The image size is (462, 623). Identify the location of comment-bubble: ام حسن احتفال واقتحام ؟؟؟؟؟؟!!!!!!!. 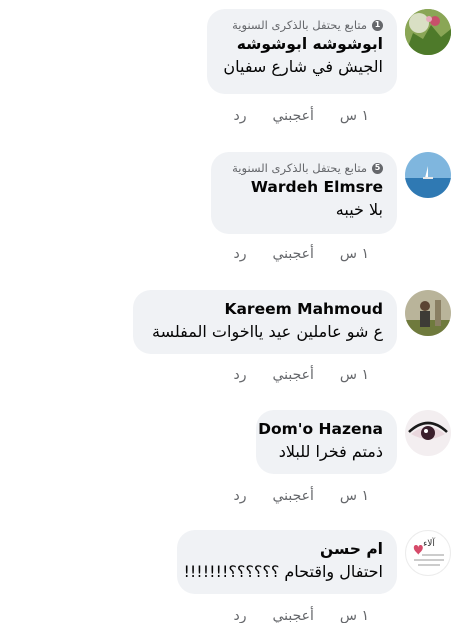
(287, 562).